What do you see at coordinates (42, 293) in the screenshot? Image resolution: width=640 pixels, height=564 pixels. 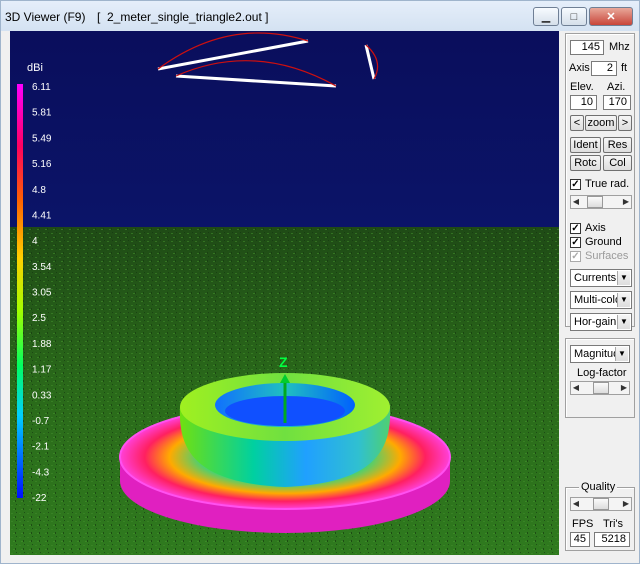 I see `legend-tick-label: 3.05` at bounding box center [42, 293].